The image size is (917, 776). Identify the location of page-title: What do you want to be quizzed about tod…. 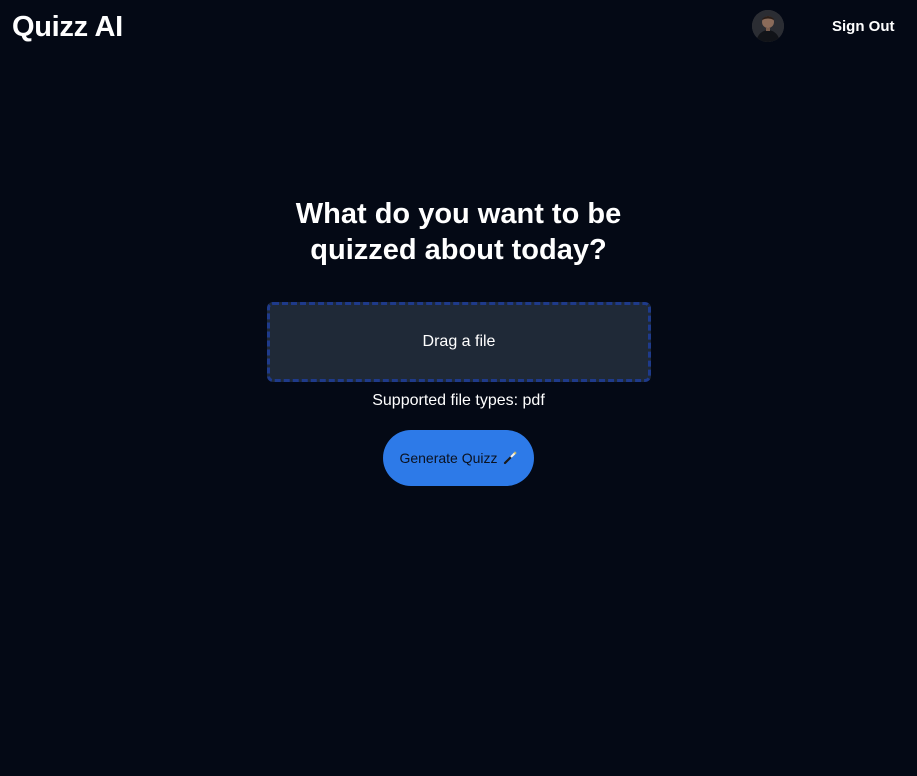
(458, 232).